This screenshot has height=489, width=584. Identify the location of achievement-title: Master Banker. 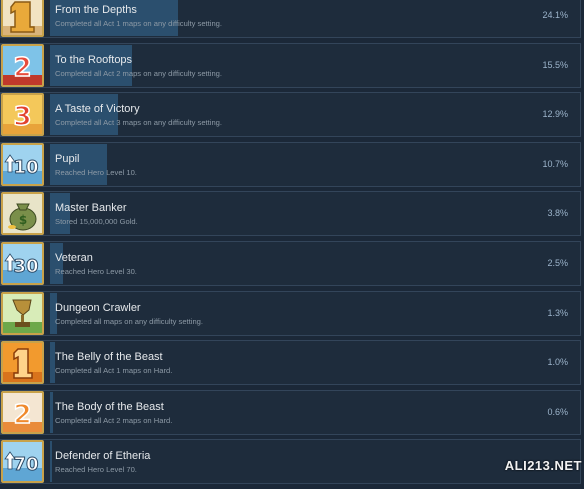
(91, 208).